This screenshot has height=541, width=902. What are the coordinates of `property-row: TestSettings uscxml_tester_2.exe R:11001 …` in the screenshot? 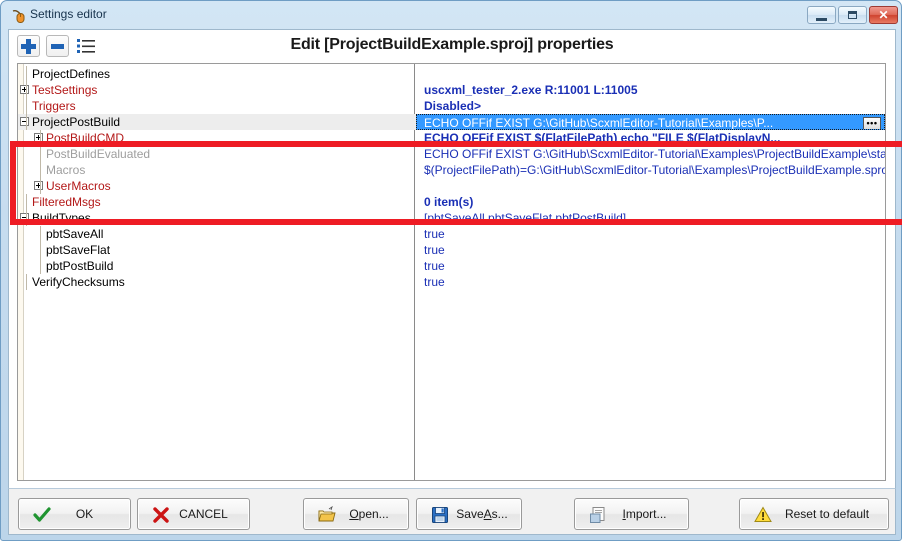 It's located at (451, 90).